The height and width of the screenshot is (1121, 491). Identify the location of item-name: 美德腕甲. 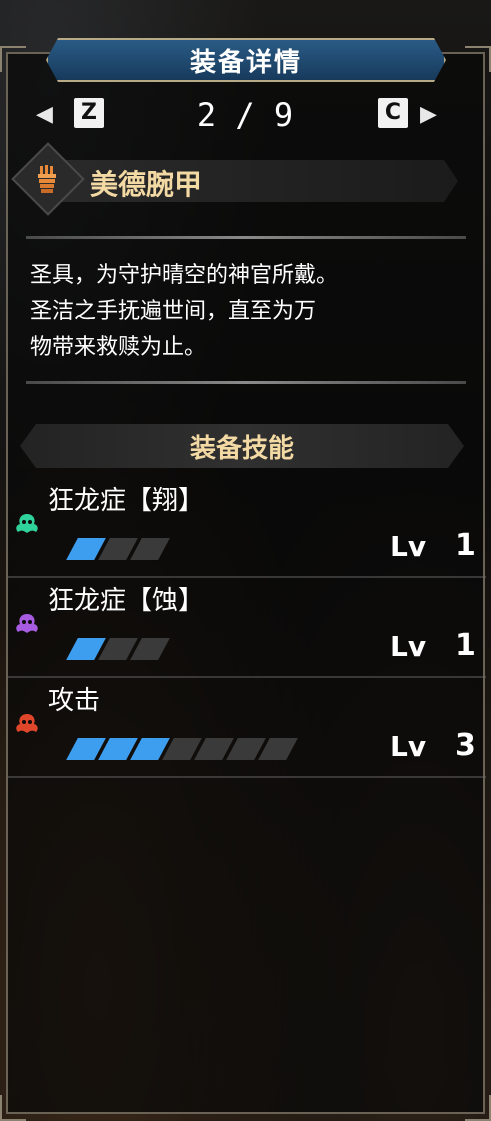
(146, 184).